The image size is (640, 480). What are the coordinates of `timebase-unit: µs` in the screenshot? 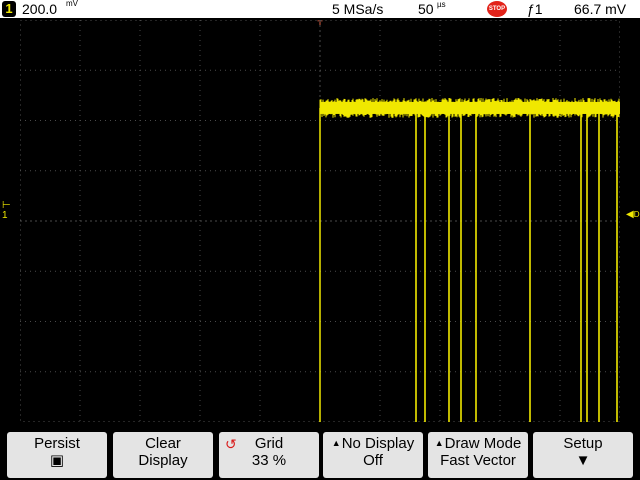 It's located at (441, 4).